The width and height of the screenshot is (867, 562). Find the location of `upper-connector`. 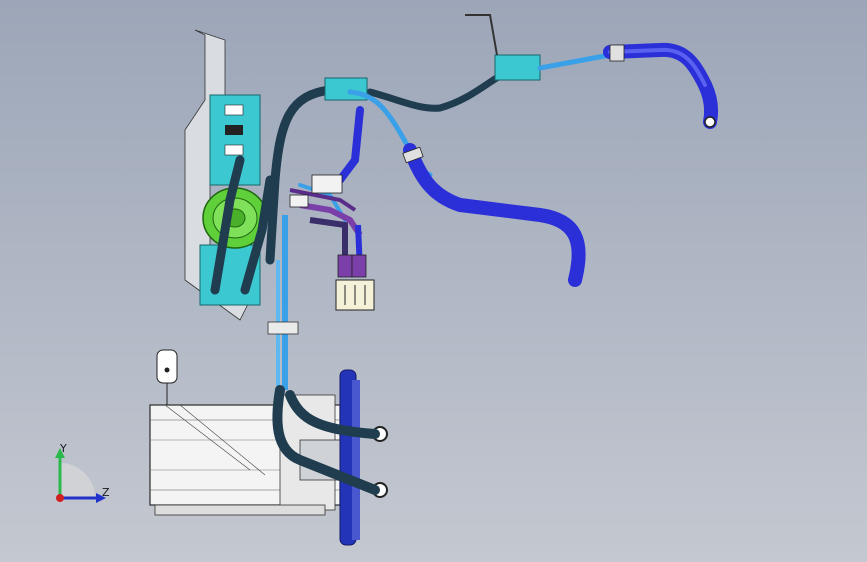

upper-connector is located at coordinates (432, 57).